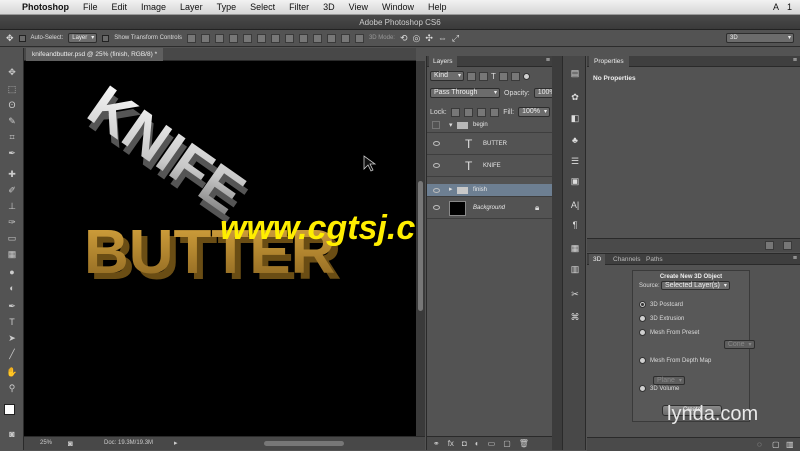 This screenshot has width=800, height=451. Describe the element at coordinates (12, 372) in the screenshot. I see `hand-icon: ✋` at that location.